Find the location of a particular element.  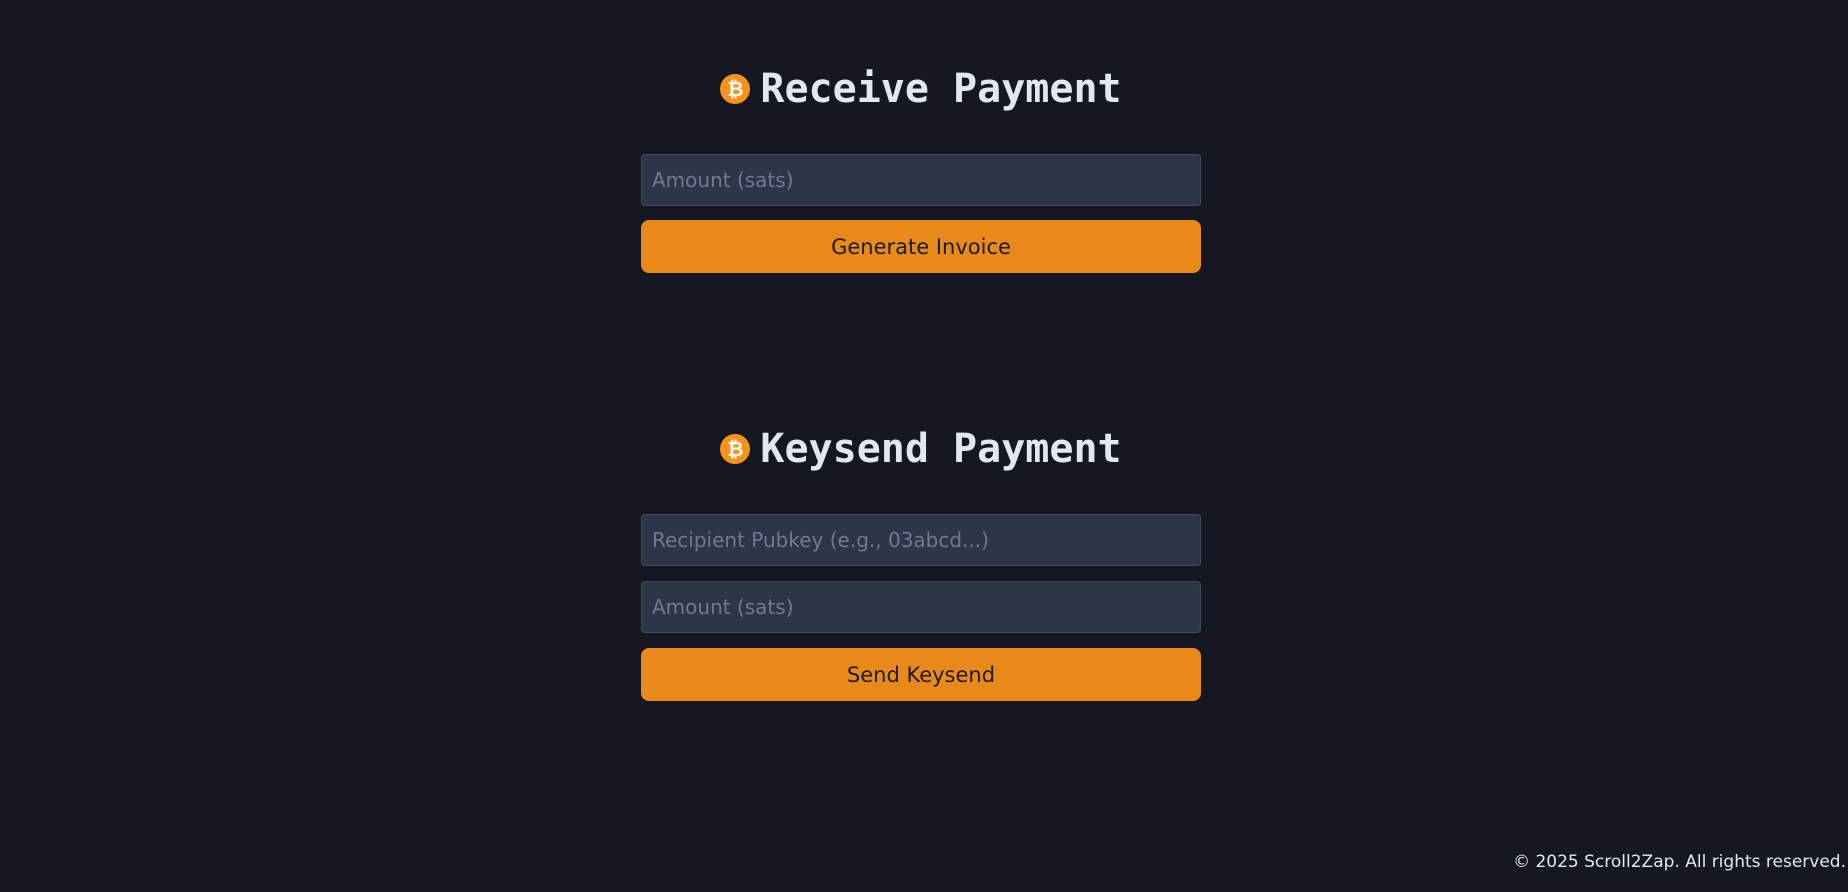

footer-copyright: © 2025 Scroll2Zap. All rights reserved. is located at coordinates (1679, 862).